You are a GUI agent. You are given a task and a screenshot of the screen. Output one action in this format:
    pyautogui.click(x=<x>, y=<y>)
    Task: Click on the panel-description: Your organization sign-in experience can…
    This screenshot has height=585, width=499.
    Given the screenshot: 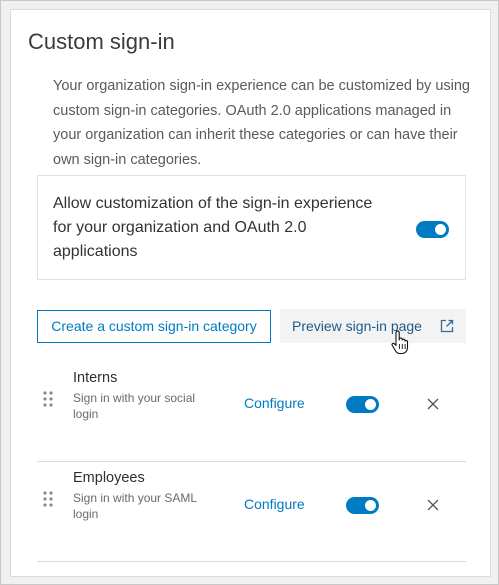 What is the action you would take?
    pyautogui.click(x=261, y=123)
    